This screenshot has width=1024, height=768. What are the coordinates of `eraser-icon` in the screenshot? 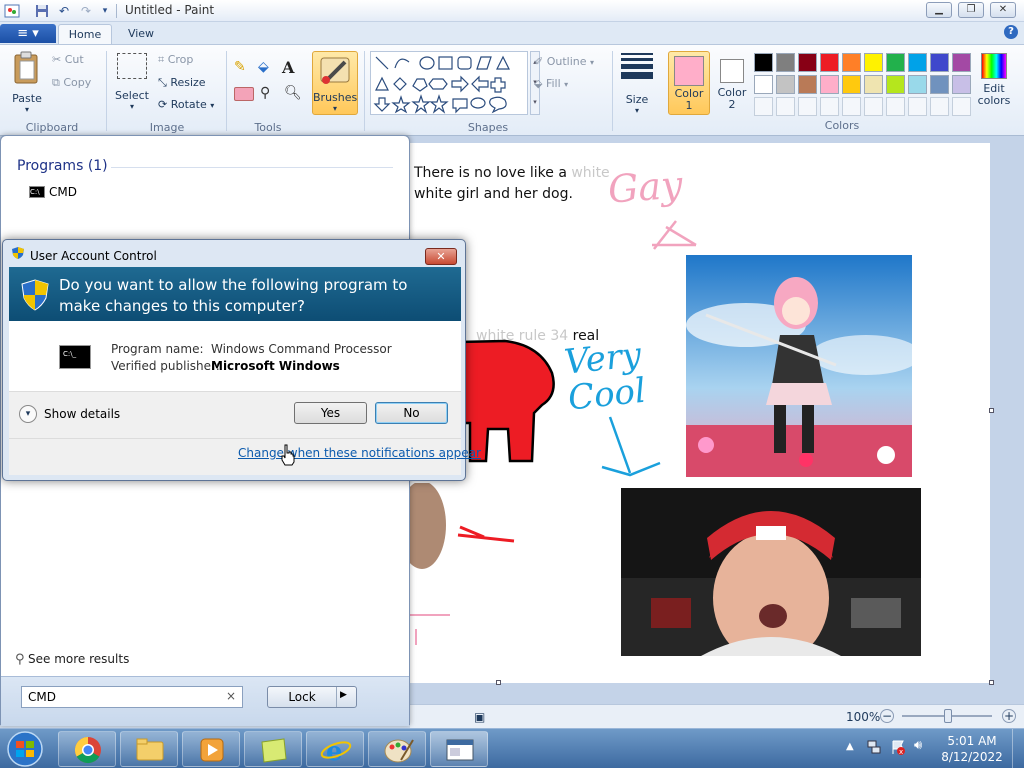 It's located at (244, 94).